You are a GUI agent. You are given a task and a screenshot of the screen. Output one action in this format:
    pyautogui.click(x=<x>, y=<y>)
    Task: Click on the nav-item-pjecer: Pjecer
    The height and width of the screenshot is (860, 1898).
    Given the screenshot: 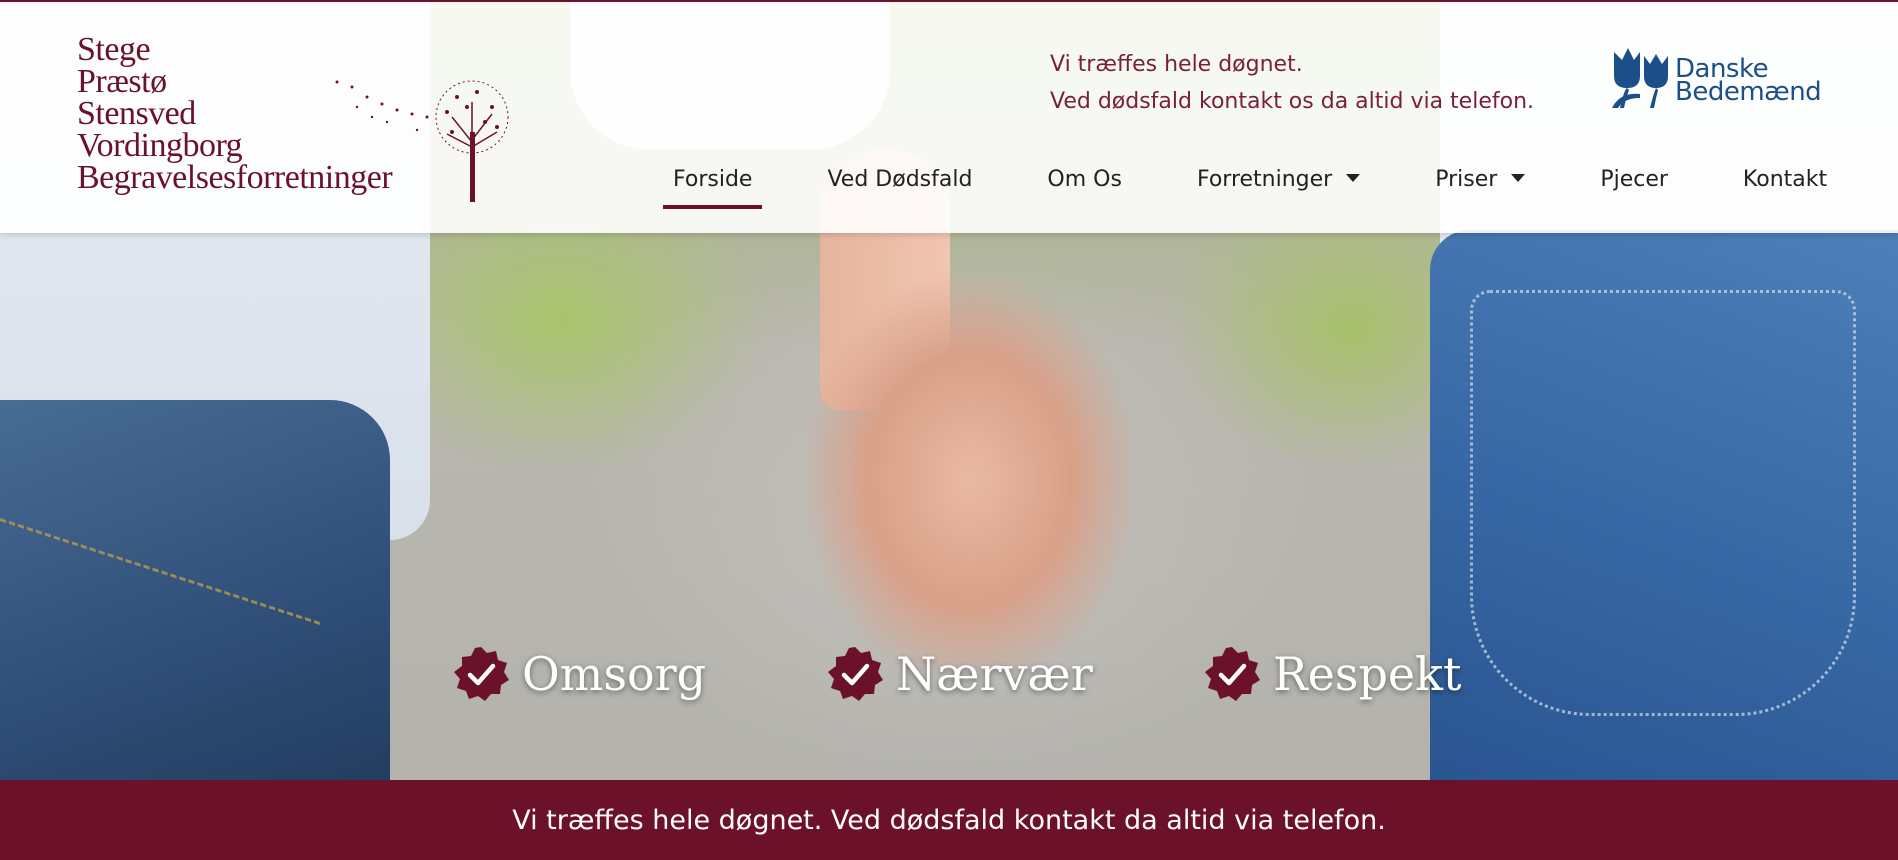 What is the action you would take?
    pyautogui.click(x=1634, y=179)
    